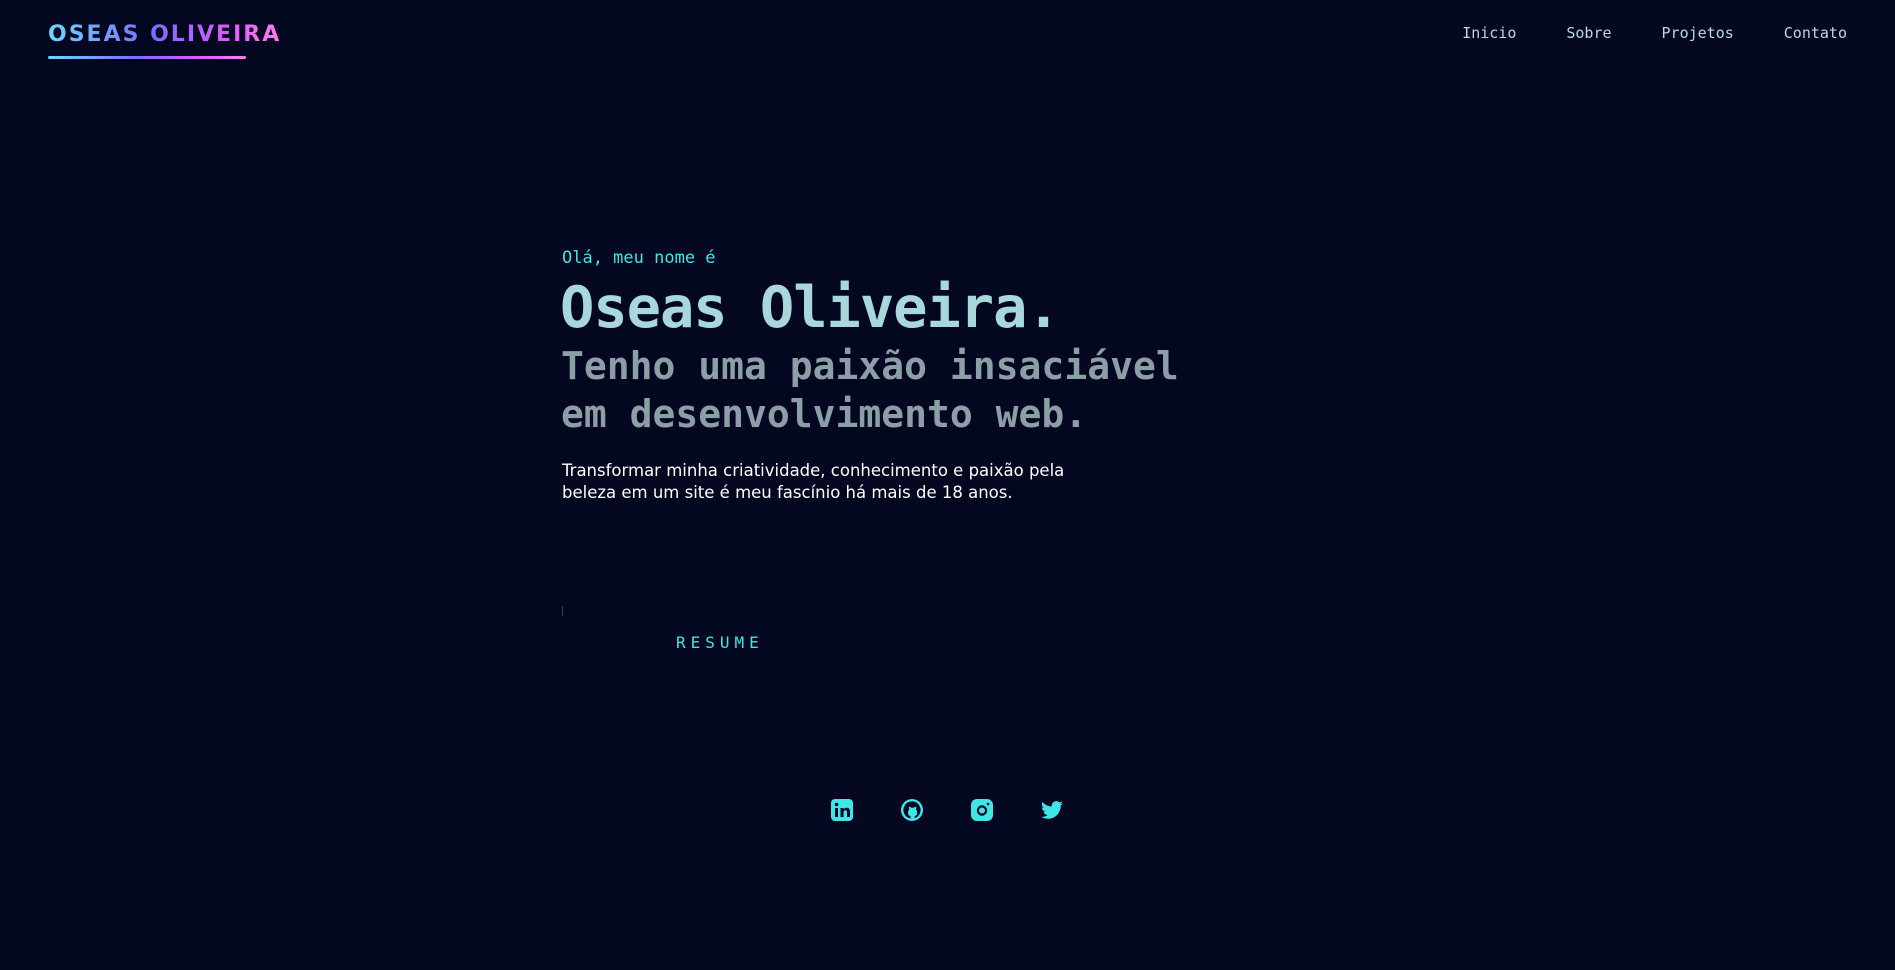 This screenshot has width=1895, height=970. I want to click on linkedin-icon, so click(842, 810).